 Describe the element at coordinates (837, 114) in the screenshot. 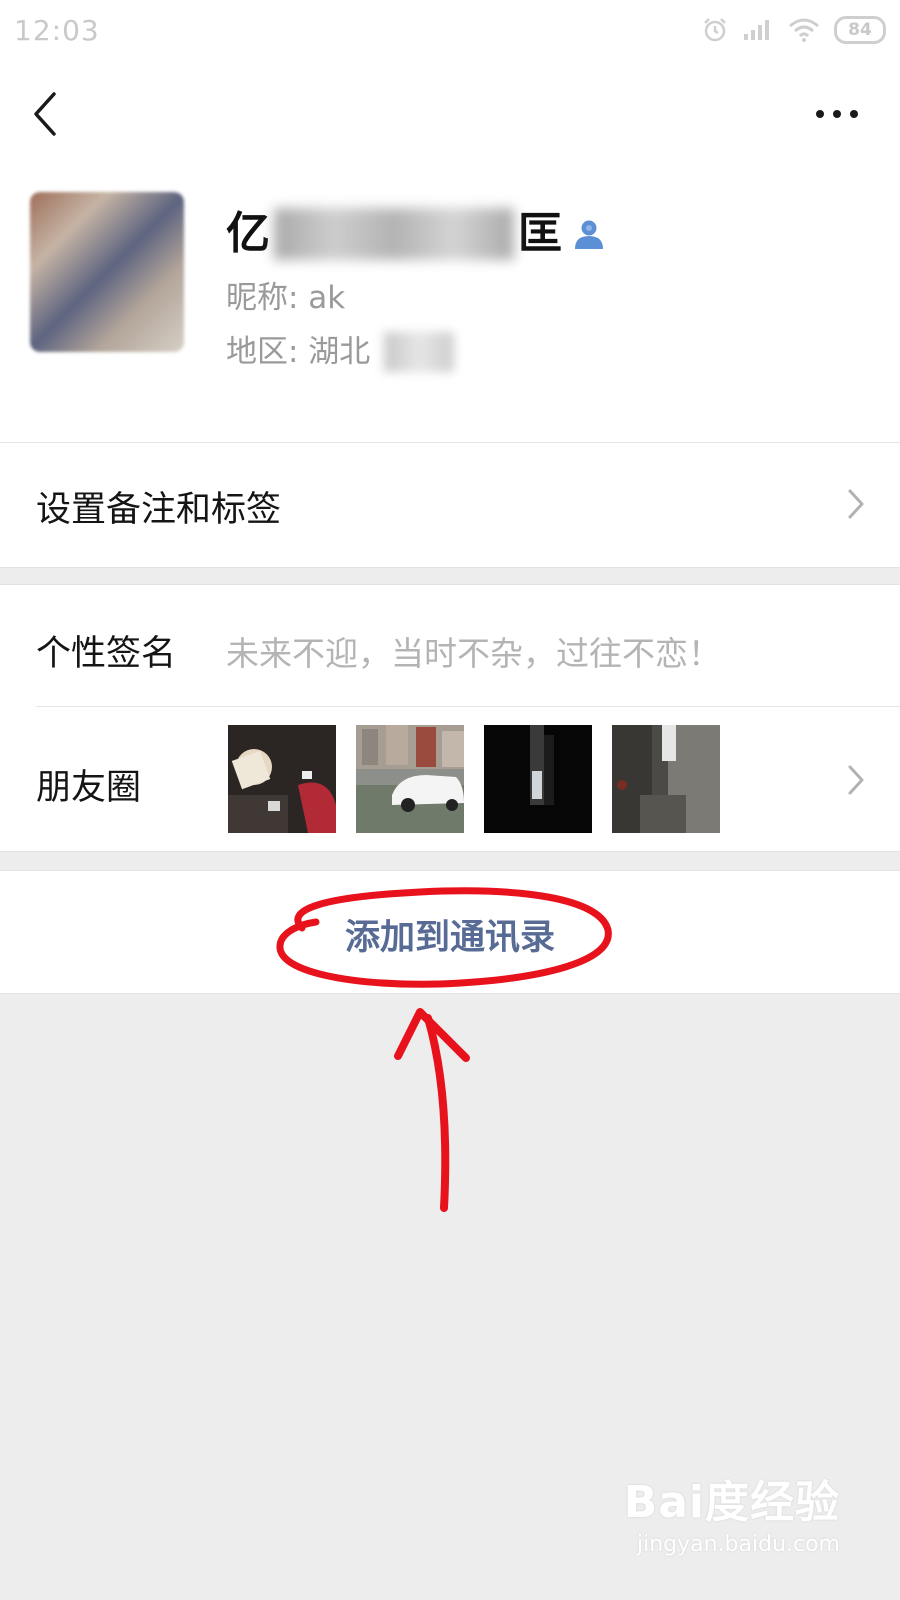

I see `more-dots-icon` at that location.